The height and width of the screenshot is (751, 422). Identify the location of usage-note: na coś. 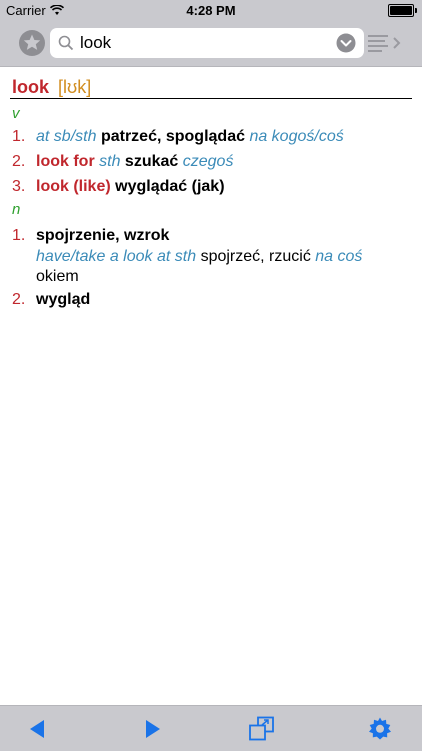
(339, 256).